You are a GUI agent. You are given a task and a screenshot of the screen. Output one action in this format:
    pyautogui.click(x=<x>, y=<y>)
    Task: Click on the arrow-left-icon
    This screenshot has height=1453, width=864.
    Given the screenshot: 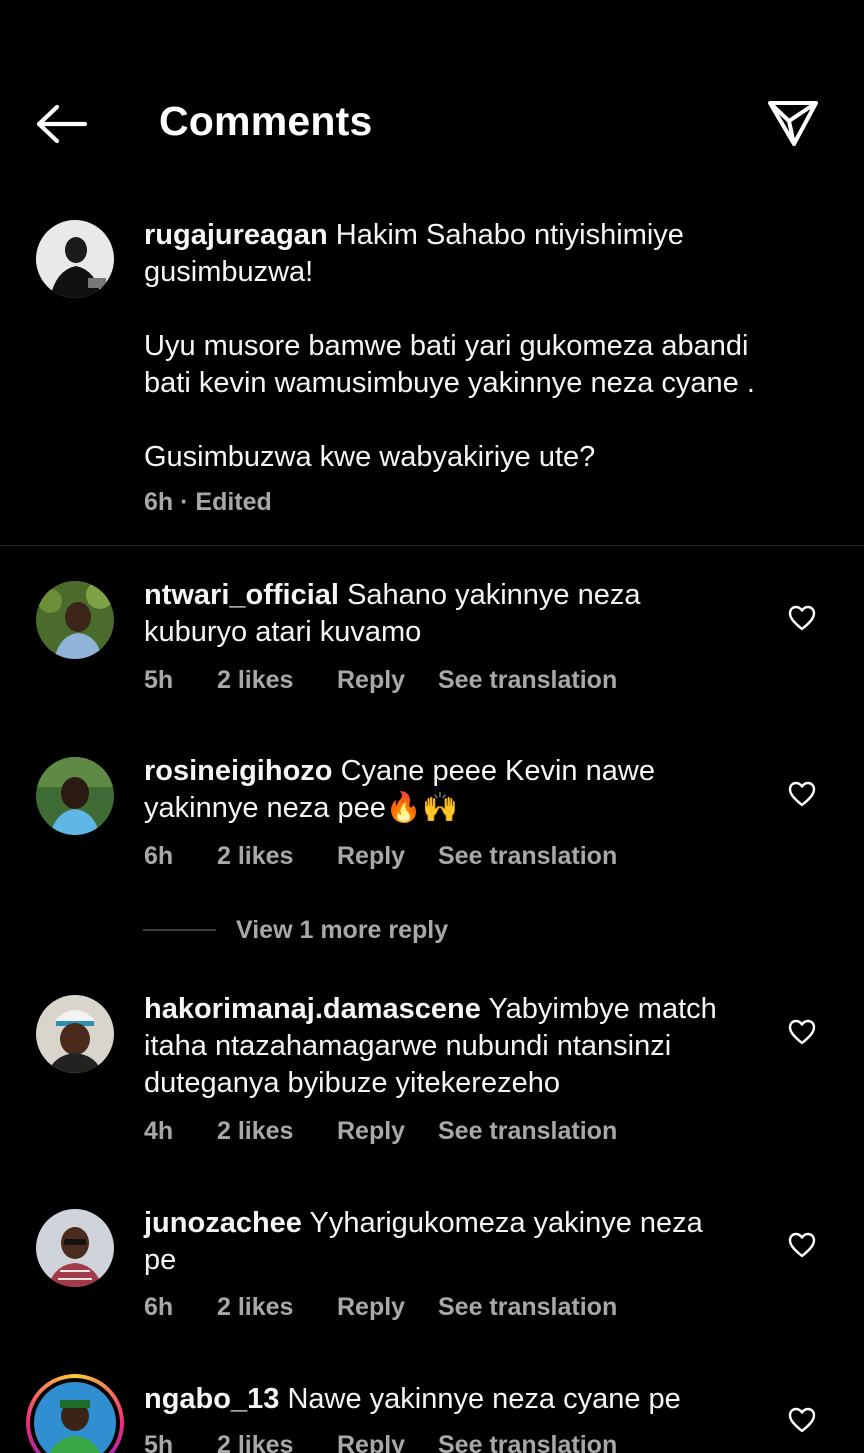 What is the action you would take?
    pyautogui.click(x=61, y=124)
    